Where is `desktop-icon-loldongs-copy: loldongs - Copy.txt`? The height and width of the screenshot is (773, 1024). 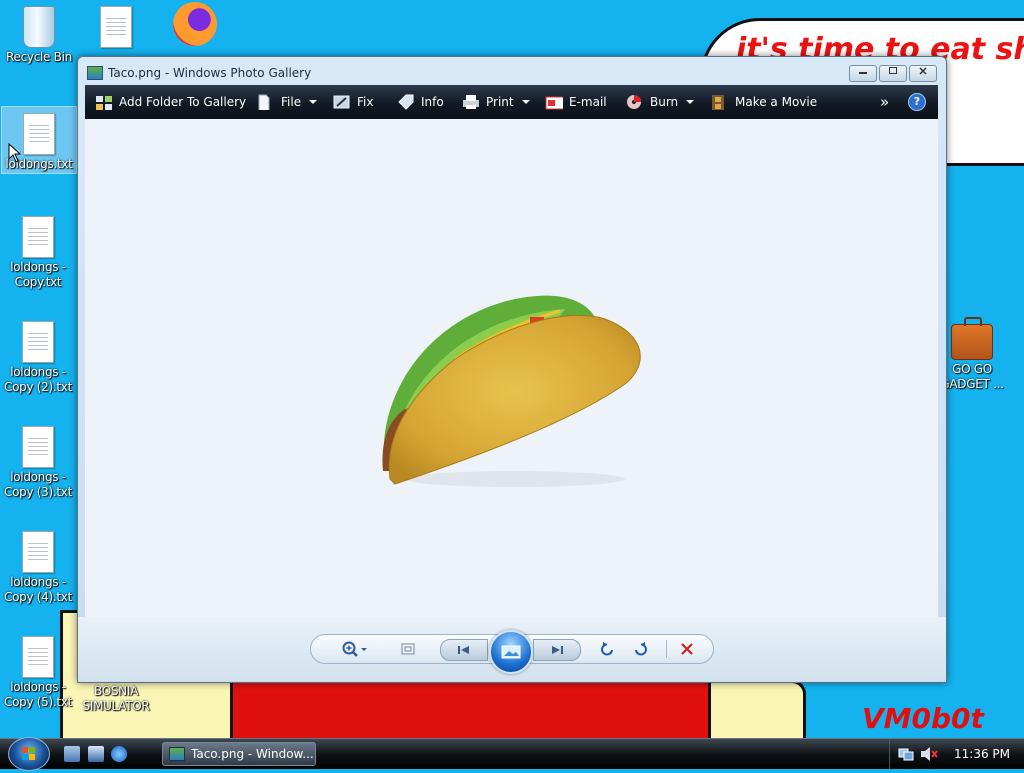
desktop-icon-loldongs-copy: loldongs - Copy.txt is located at coordinates (38, 253).